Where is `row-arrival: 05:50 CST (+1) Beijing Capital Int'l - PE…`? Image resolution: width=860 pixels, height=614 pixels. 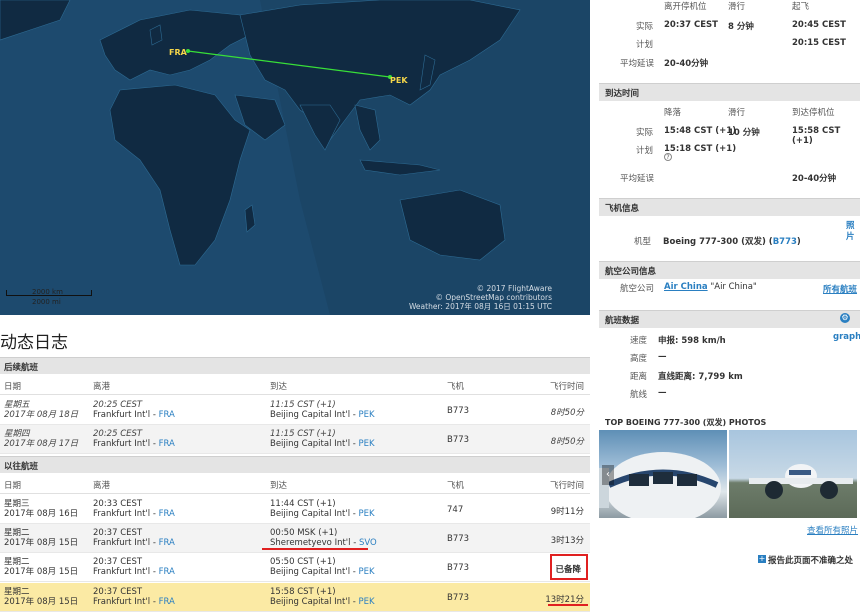 row-arrival: 05:50 CST (+1) Beijing Capital Int'l - PE… is located at coordinates (322, 567).